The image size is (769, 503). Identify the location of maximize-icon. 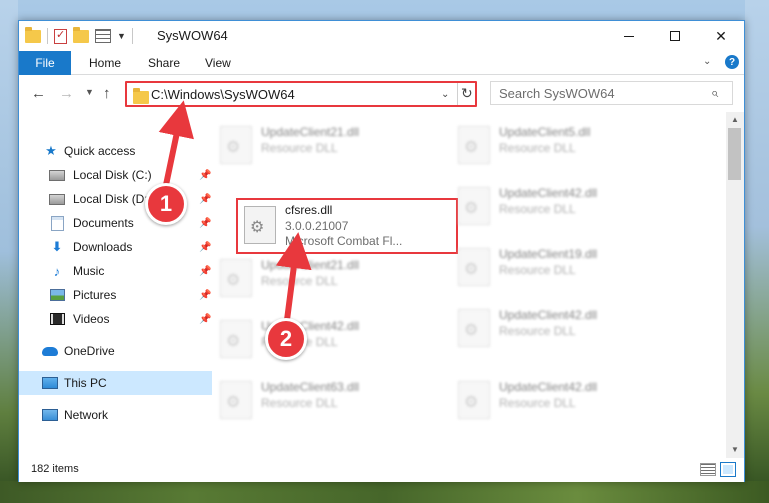
(675, 36).